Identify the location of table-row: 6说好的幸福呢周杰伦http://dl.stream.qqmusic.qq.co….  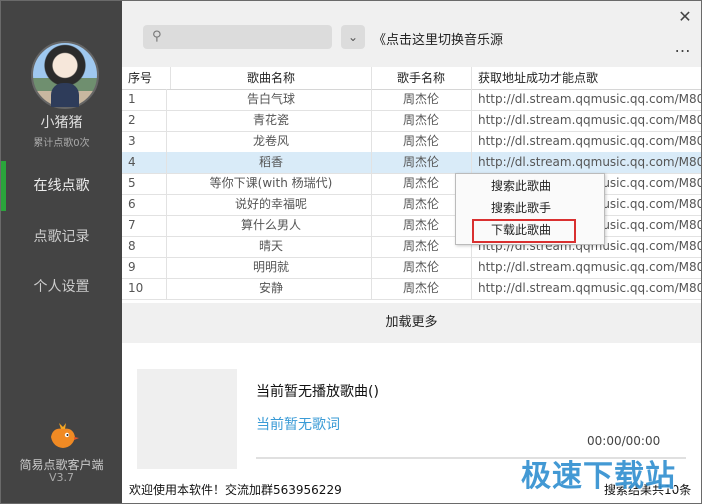
(411, 205).